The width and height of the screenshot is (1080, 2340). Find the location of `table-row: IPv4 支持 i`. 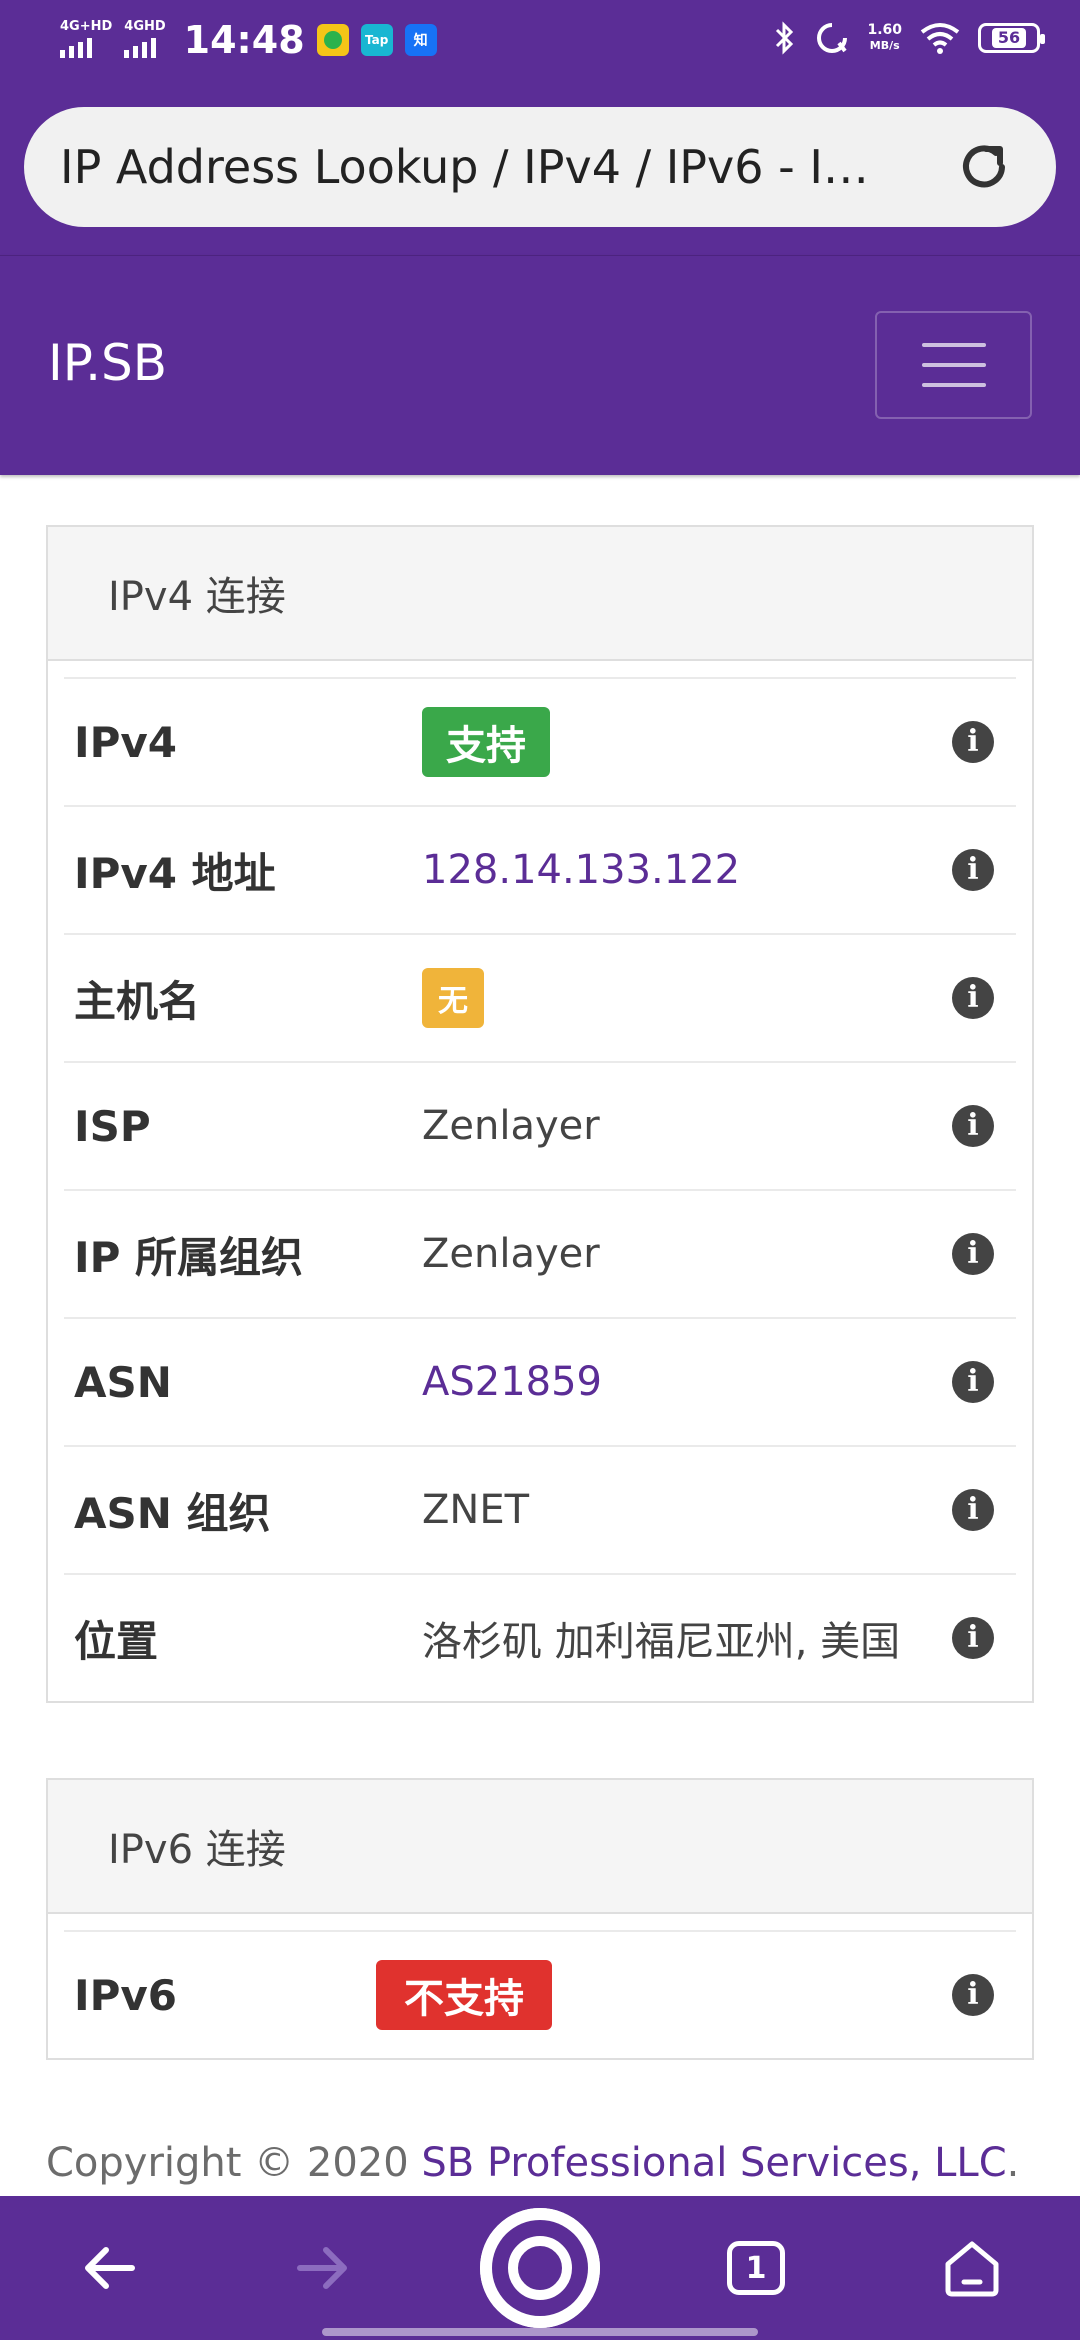

table-row: IPv4 支持 i is located at coordinates (540, 741).